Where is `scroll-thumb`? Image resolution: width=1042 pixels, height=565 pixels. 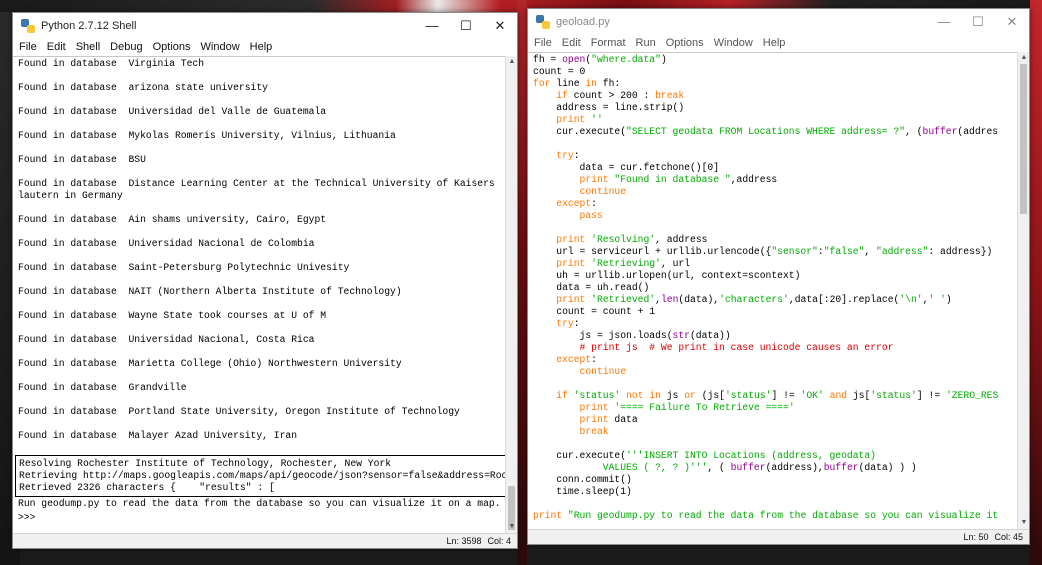 scroll-thumb is located at coordinates (1023, 139).